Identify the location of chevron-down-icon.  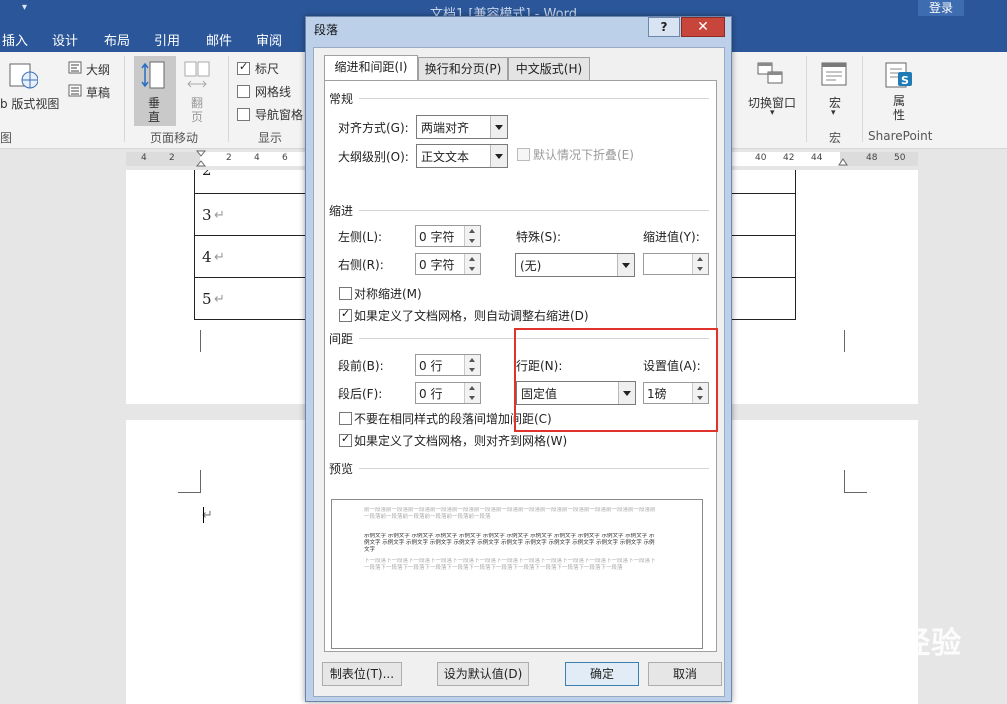
(498, 127).